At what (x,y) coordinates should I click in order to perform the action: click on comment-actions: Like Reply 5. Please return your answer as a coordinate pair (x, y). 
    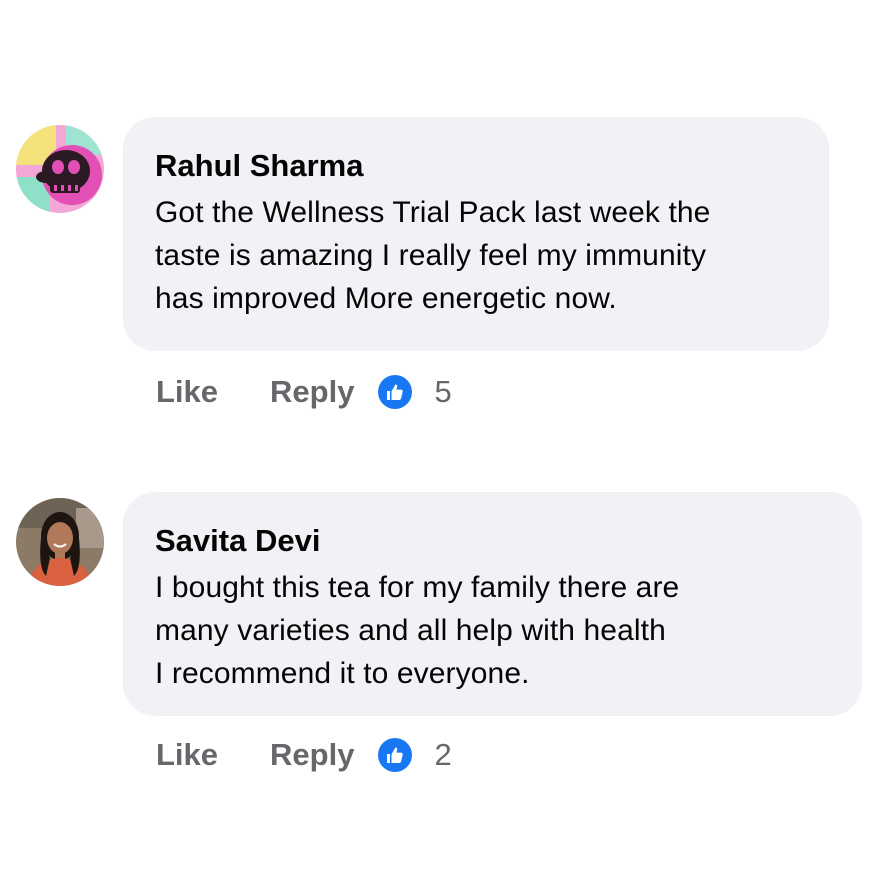
    Looking at the image, I should click on (304, 392).